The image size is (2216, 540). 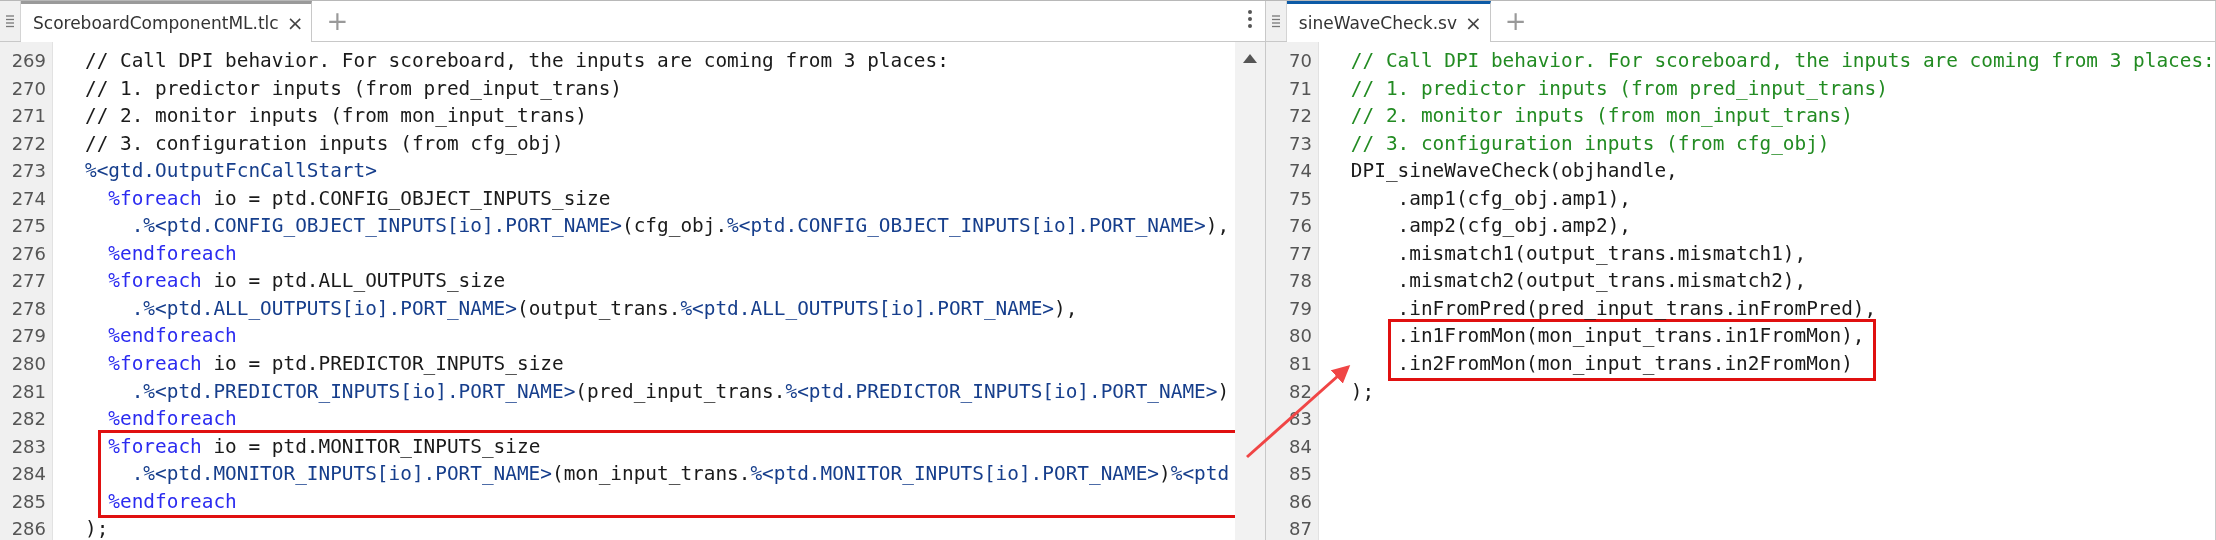 I want to click on line-number: 78, so click(x=1300, y=281).